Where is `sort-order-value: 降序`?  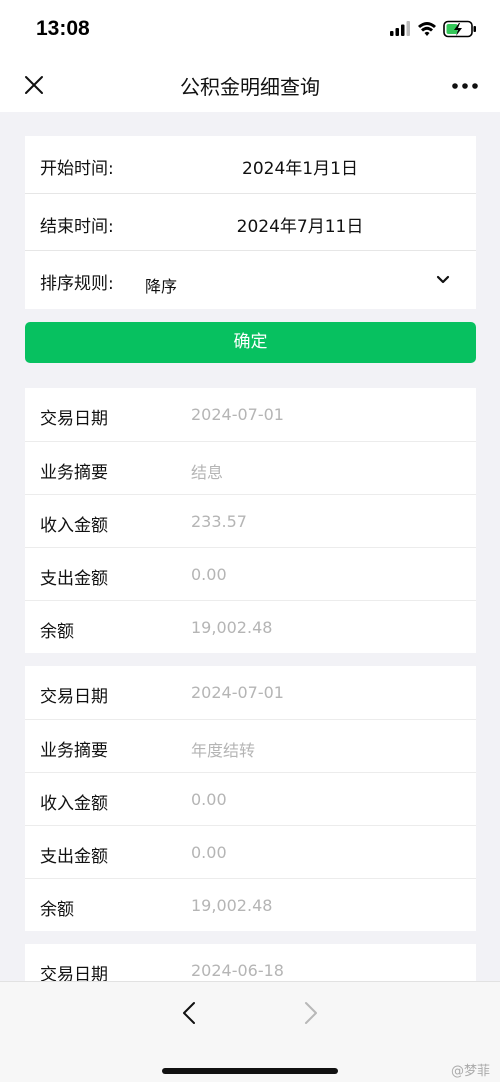 sort-order-value: 降序 is located at coordinates (161, 285).